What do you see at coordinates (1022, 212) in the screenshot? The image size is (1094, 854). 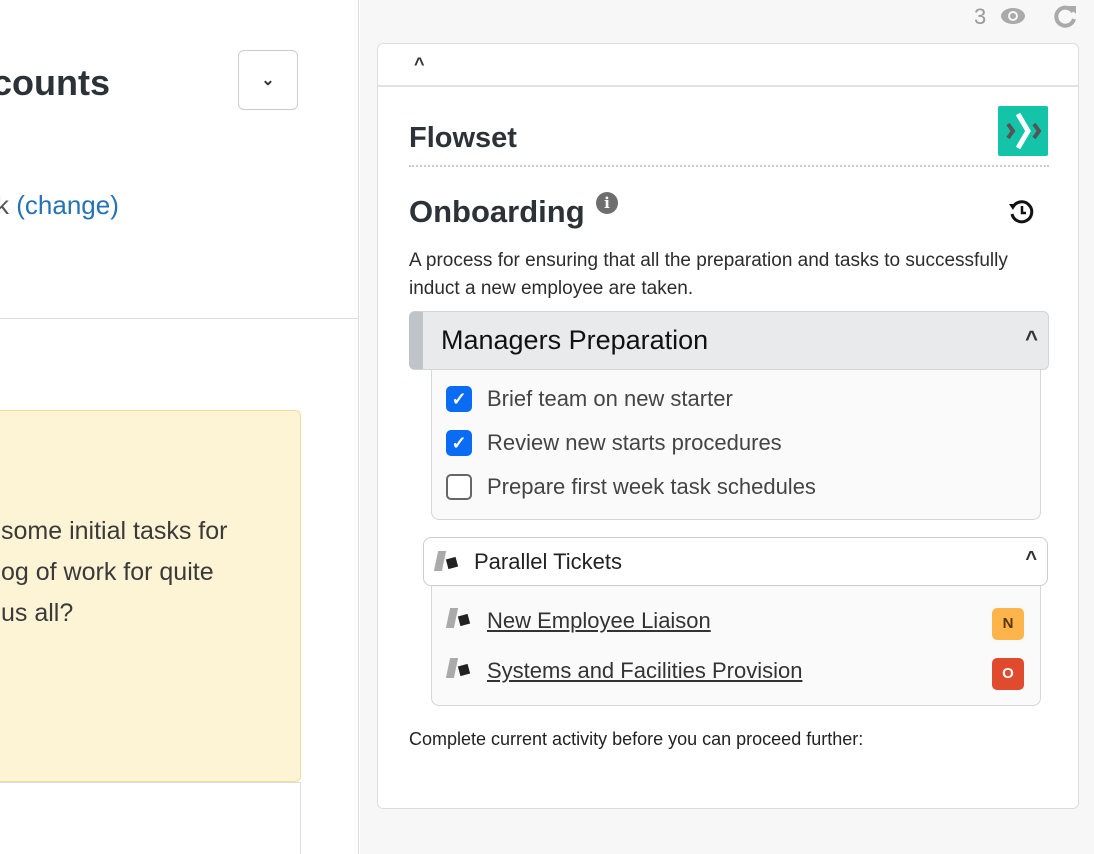 I see `history-icon` at bounding box center [1022, 212].